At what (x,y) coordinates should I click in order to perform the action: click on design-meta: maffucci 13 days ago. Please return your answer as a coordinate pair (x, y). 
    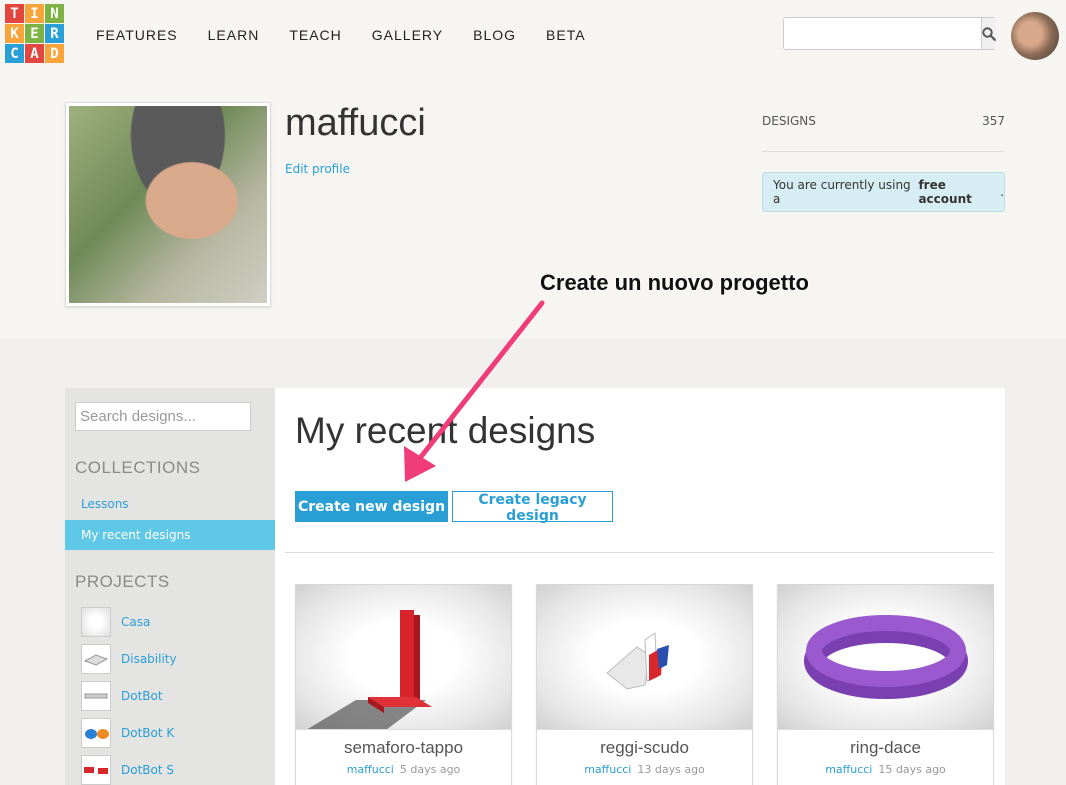
    Looking at the image, I should click on (644, 769).